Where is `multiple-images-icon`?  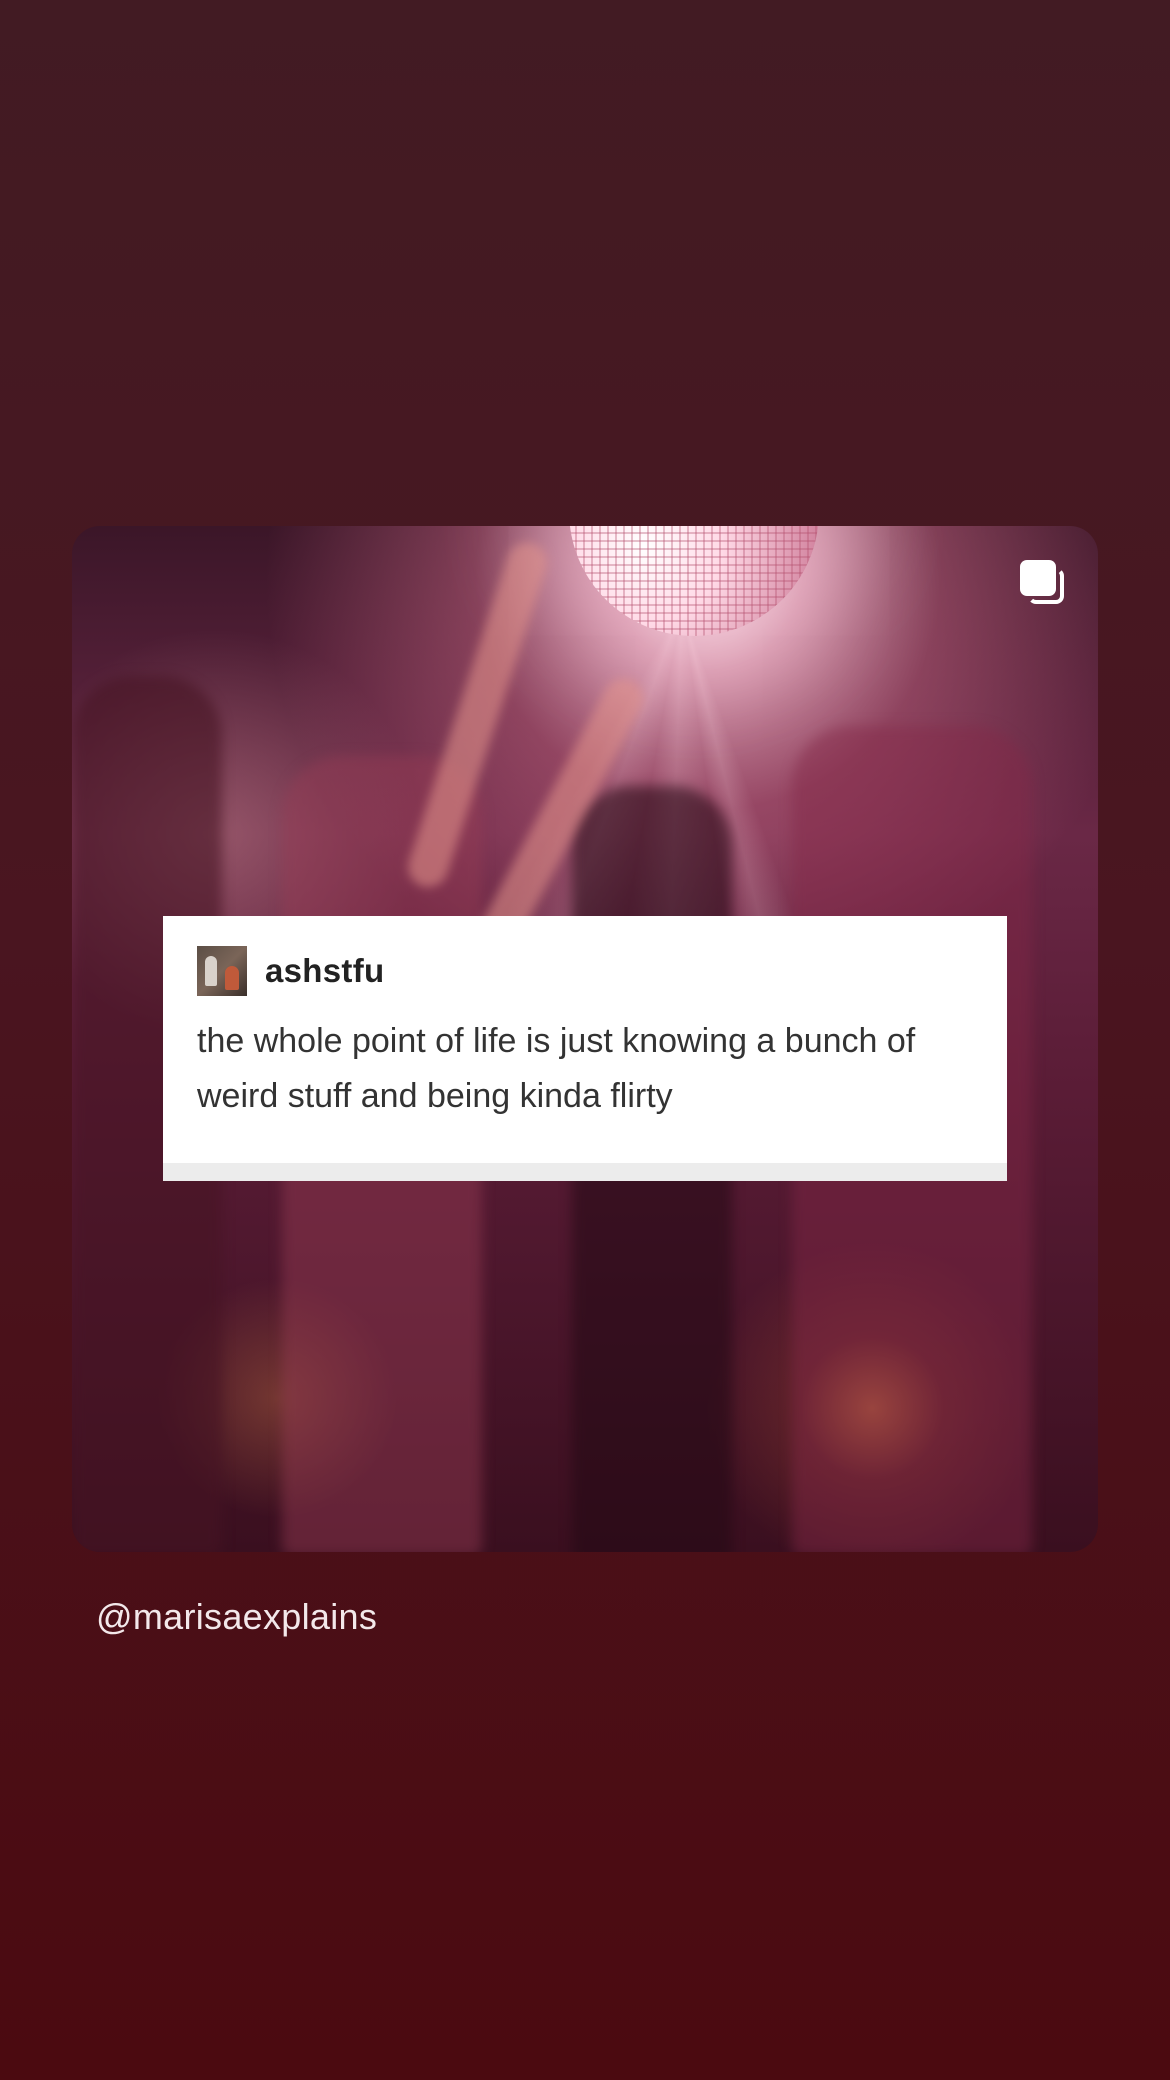
multiple-images-icon is located at coordinates (1043, 583).